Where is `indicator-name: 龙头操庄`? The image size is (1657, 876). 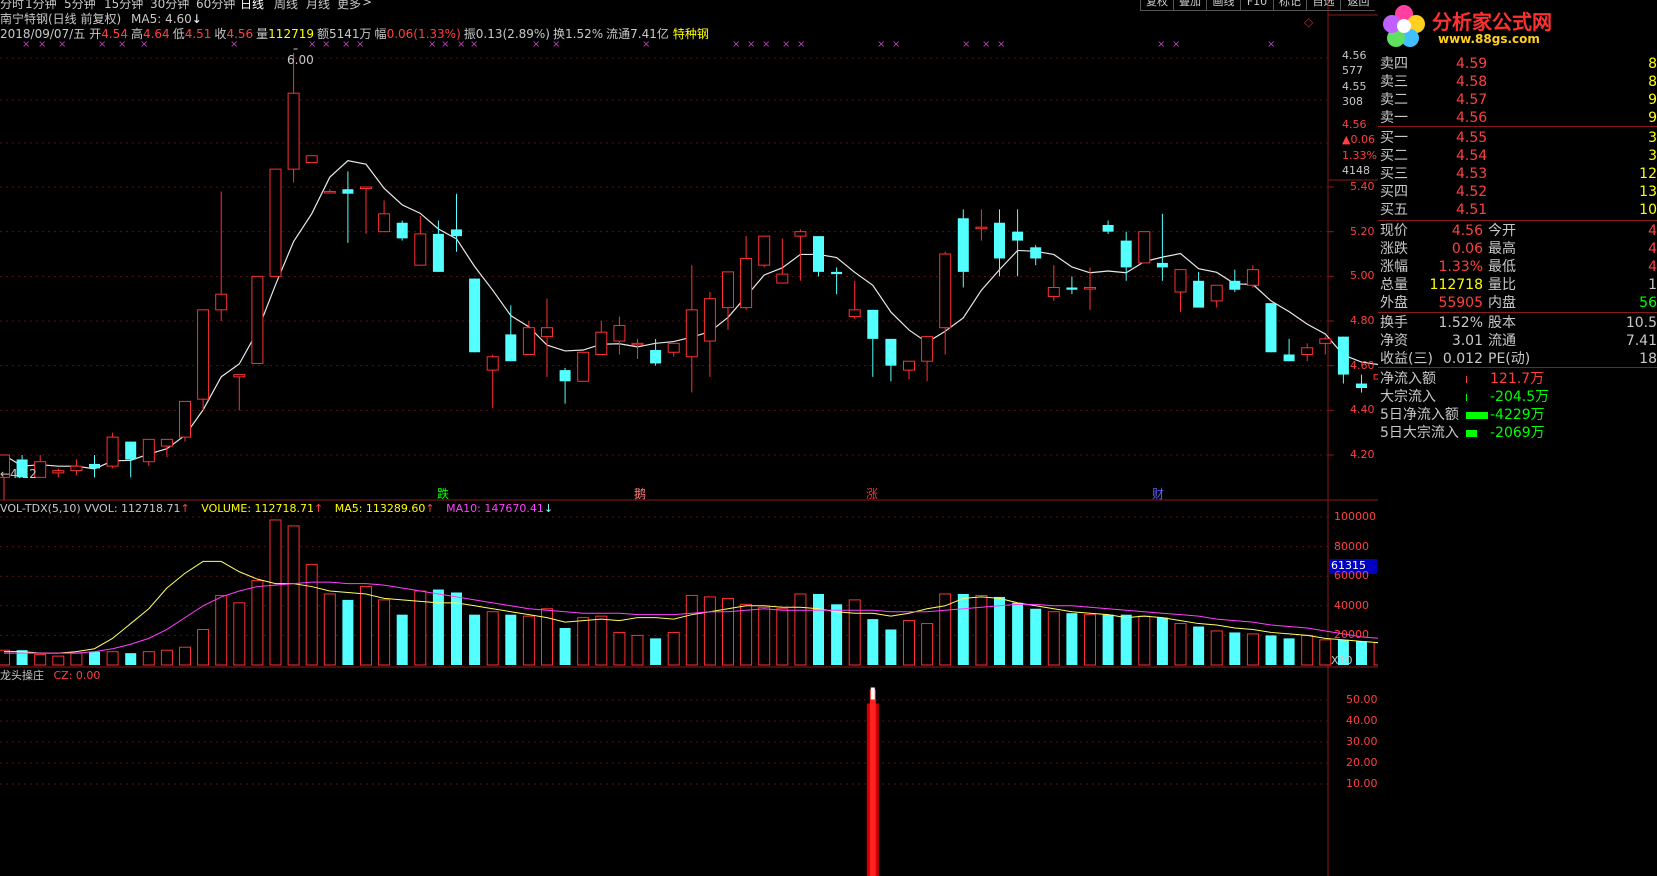
indicator-name: 龙头操庄 is located at coordinates (22, 675).